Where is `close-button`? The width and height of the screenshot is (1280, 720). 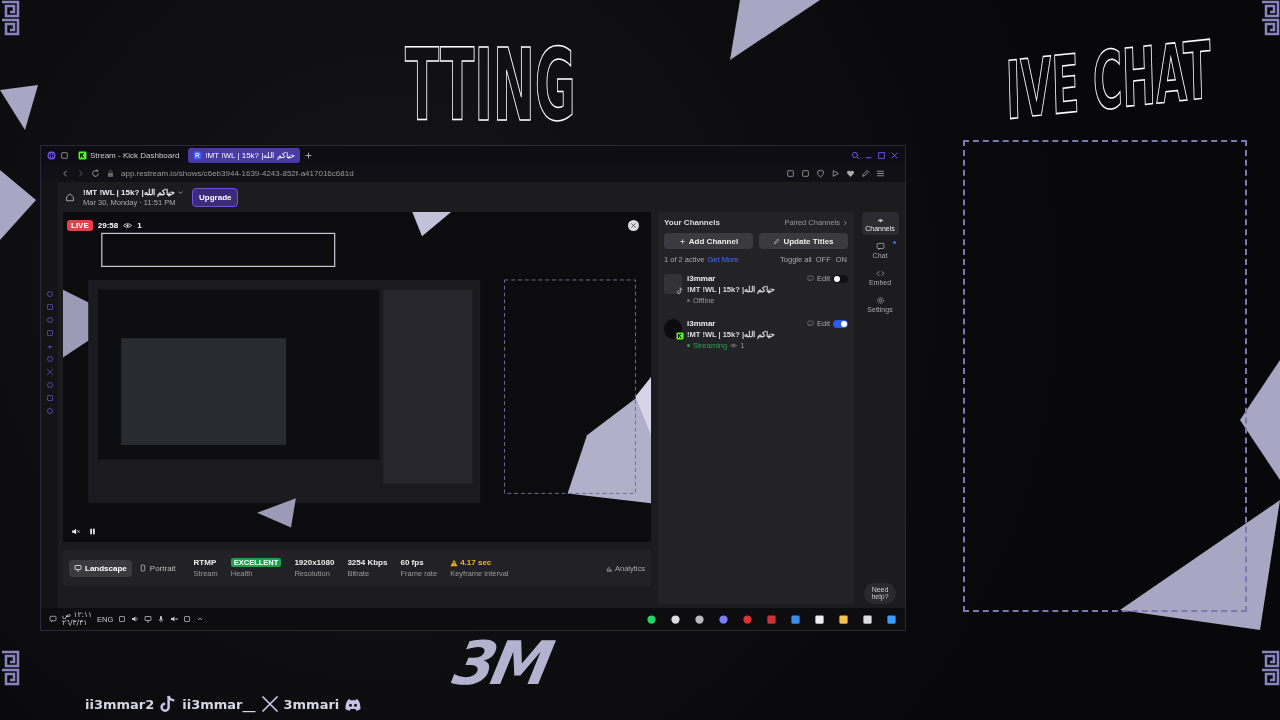
close-button is located at coordinates (633, 225).